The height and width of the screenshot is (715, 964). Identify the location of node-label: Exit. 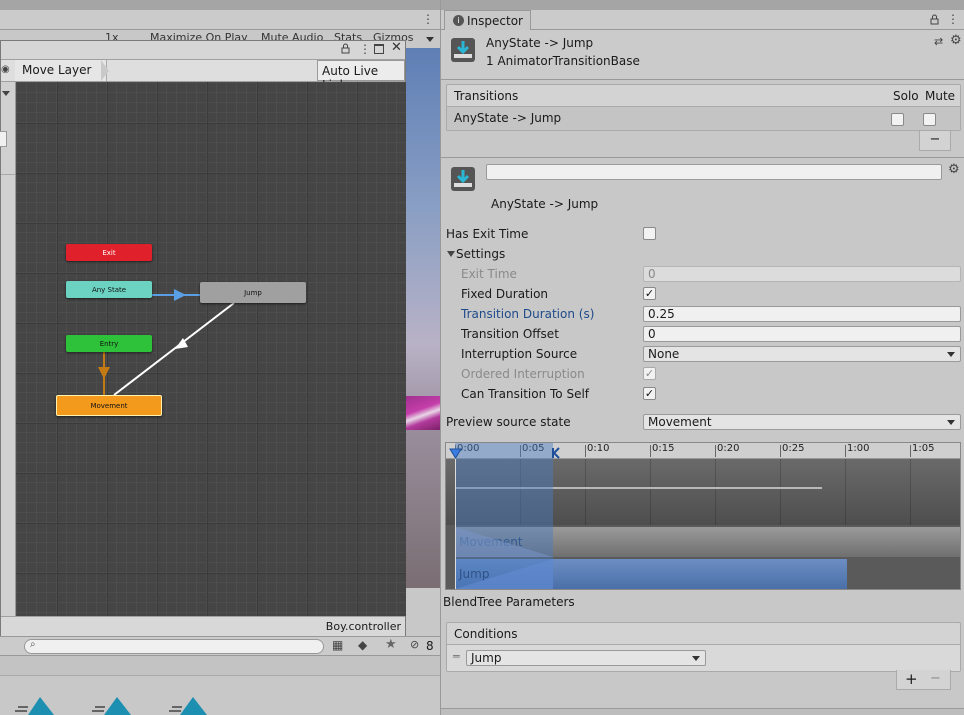
(109, 252).